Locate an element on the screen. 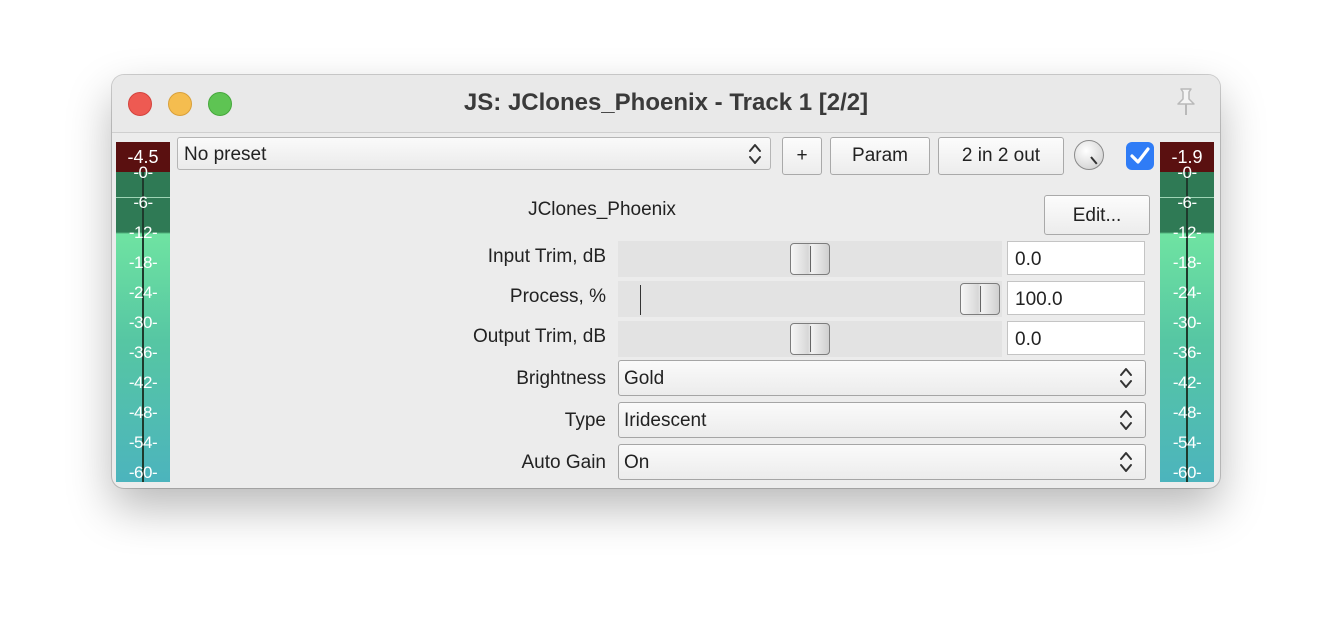 This screenshot has width=1332, height=636. process-value: 100.0 is located at coordinates (1076, 298).